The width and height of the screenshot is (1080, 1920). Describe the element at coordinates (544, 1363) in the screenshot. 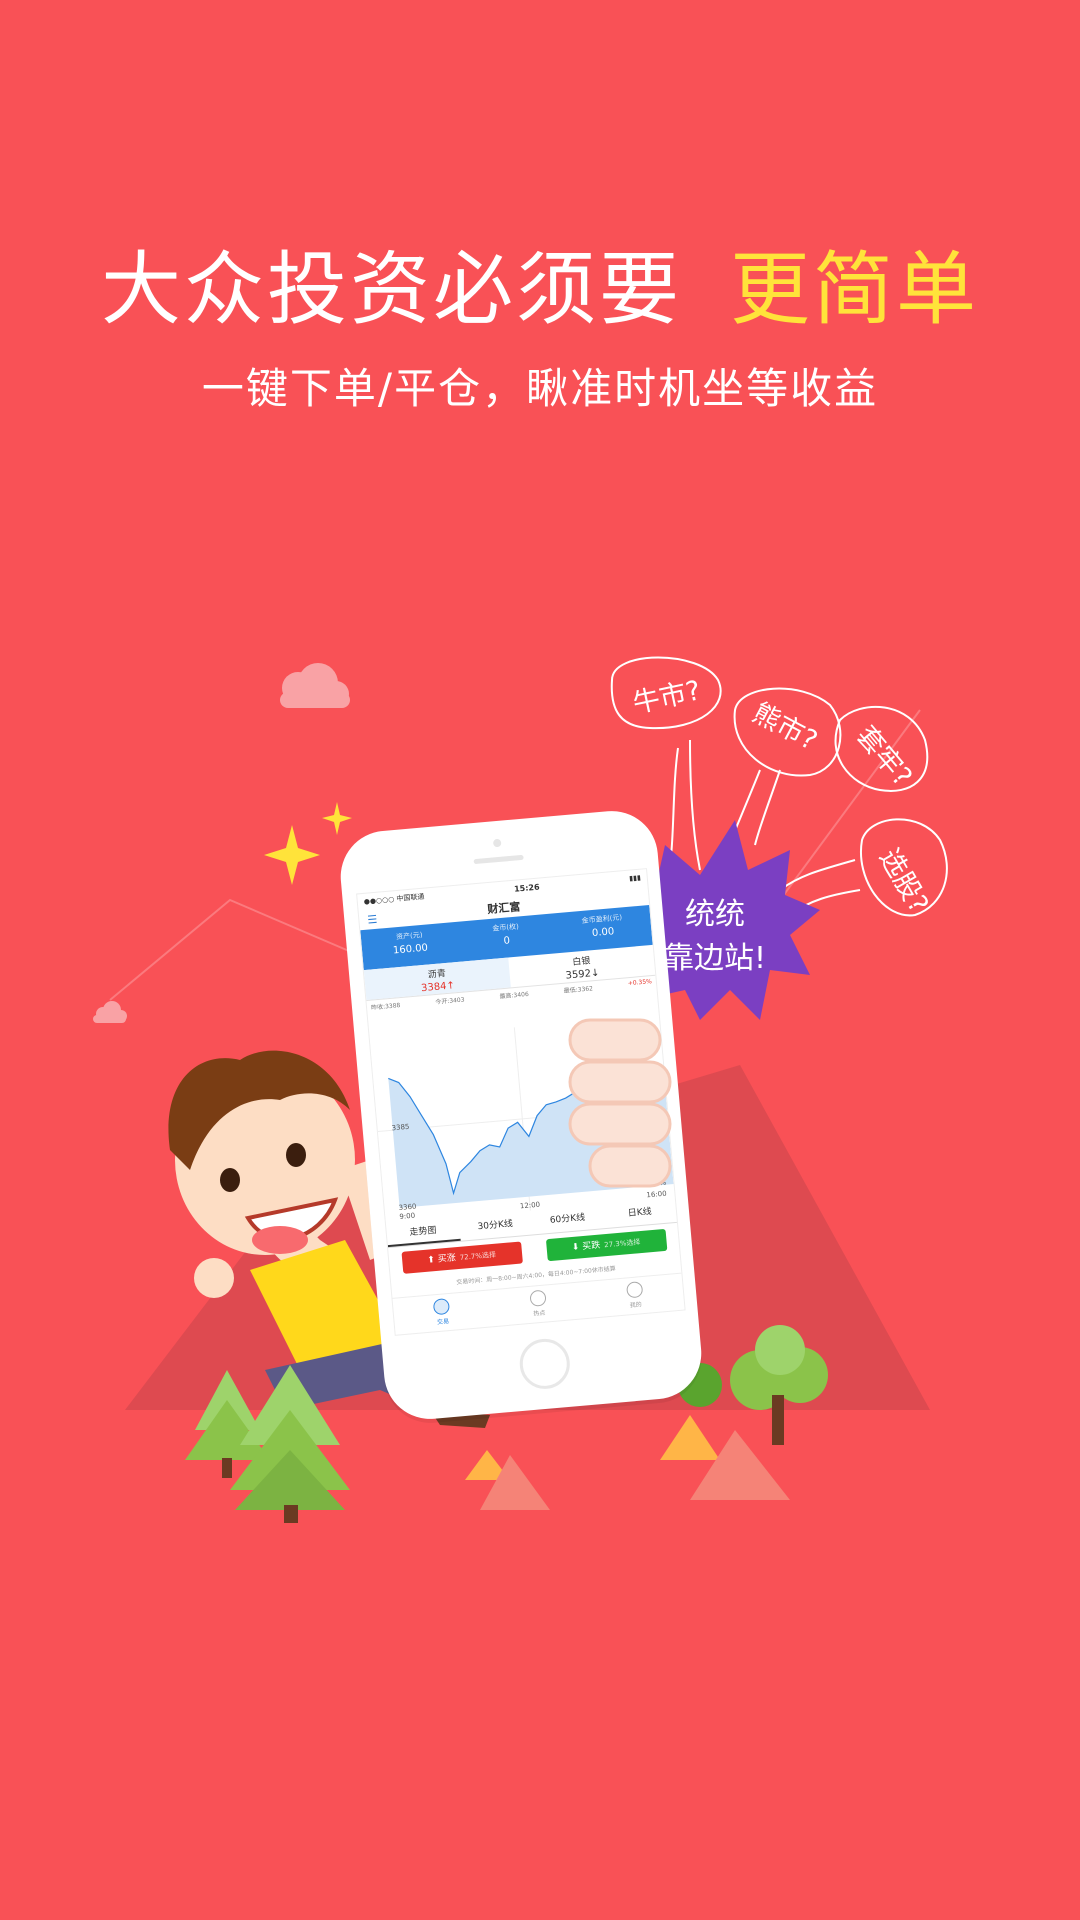

I see `home-button` at that location.